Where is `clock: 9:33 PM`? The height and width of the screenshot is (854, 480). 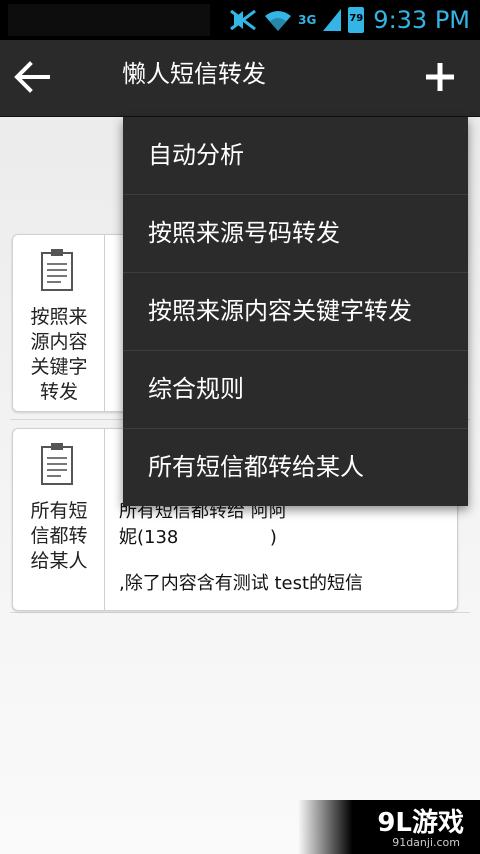
clock: 9:33 PM is located at coordinates (421, 20).